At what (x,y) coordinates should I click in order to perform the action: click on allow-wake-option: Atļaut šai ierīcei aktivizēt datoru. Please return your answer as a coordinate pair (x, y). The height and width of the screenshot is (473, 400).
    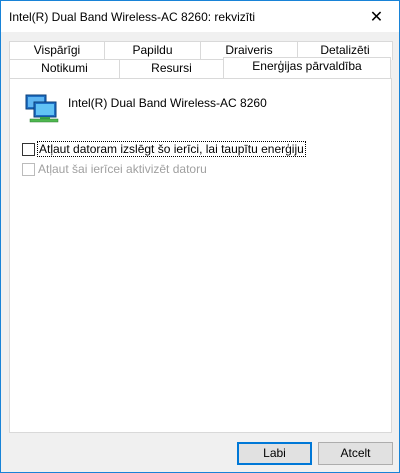
    Looking at the image, I should click on (114, 169).